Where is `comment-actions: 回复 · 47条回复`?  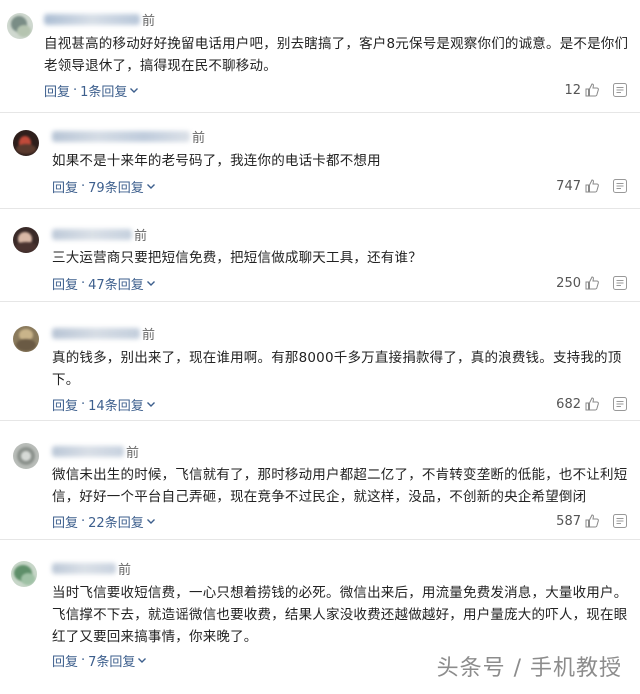 comment-actions: 回复 · 47条回复 is located at coordinates (104, 283).